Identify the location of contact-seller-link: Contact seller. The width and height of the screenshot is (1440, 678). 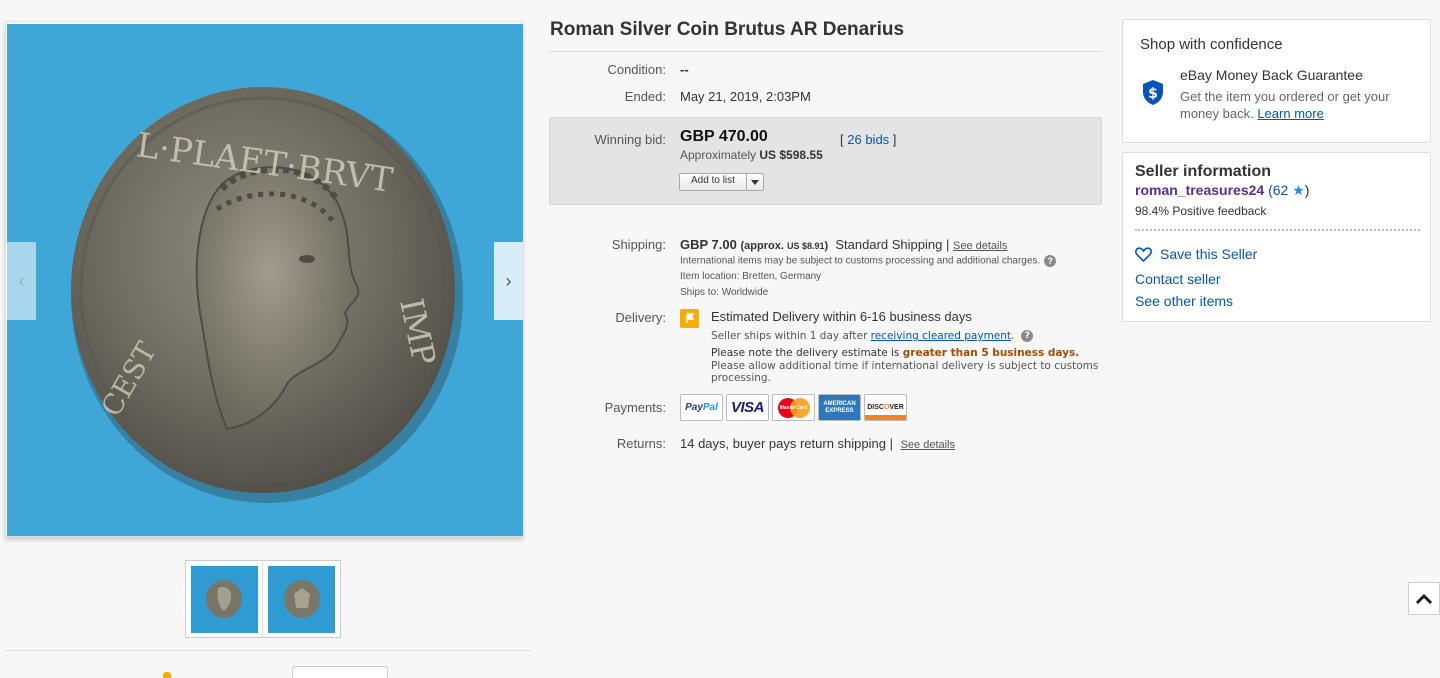
(1178, 279).